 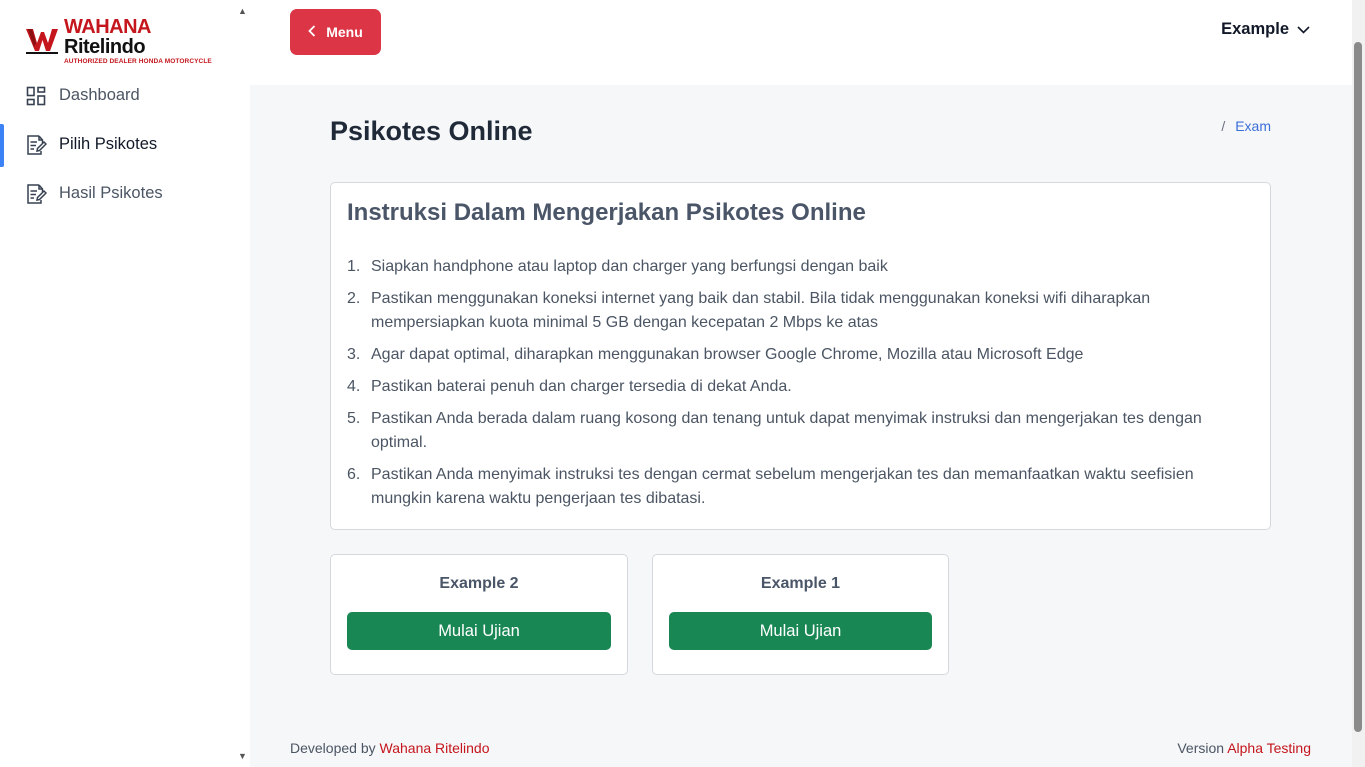 What do you see at coordinates (1253, 126) in the screenshot?
I see `breadcrumb-item-exam: Exam` at bounding box center [1253, 126].